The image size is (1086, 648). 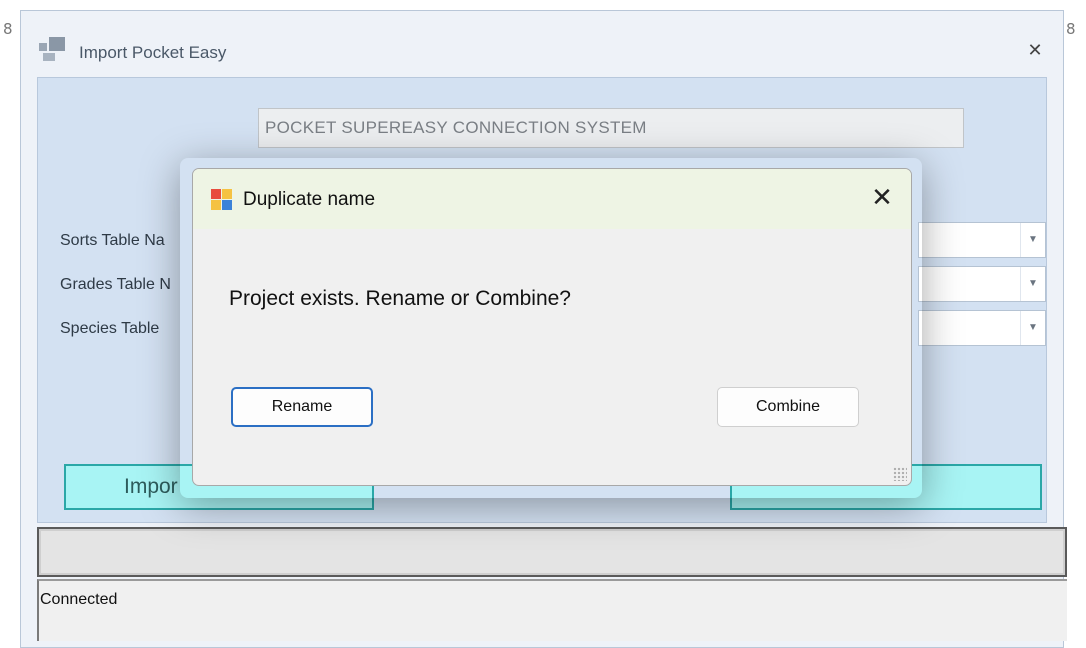 What do you see at coordinates (982, 284) in the screenshot?
I see `grades-table-dropdown: ▼` at bounding box center [982, 284].